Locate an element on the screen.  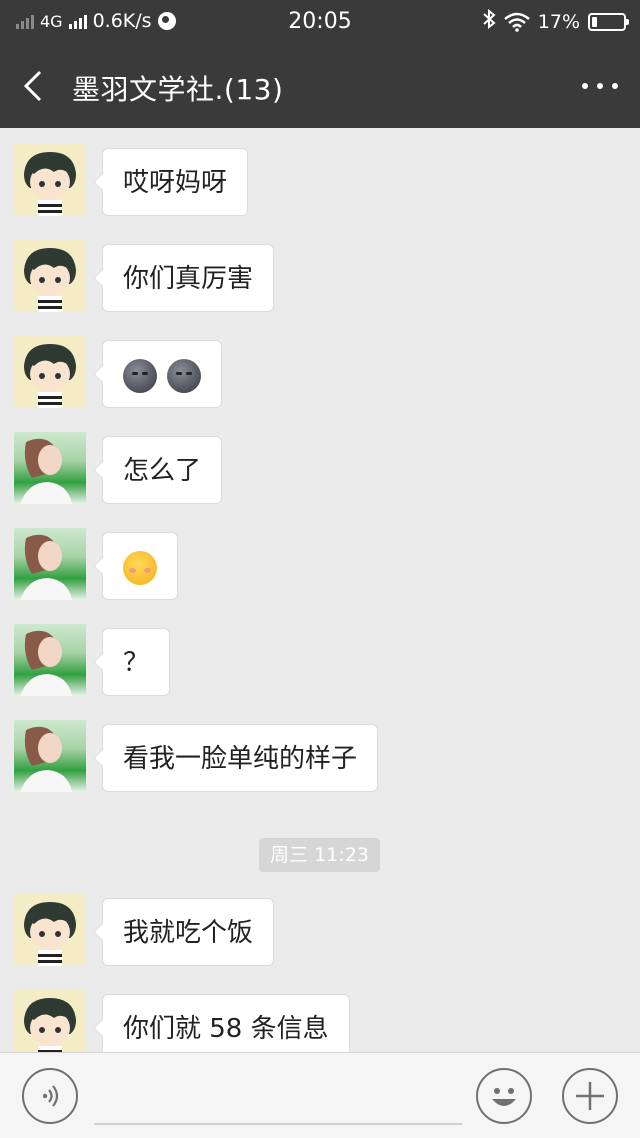
message-text: 你们真厉害 is located at coordinates (188, 279).